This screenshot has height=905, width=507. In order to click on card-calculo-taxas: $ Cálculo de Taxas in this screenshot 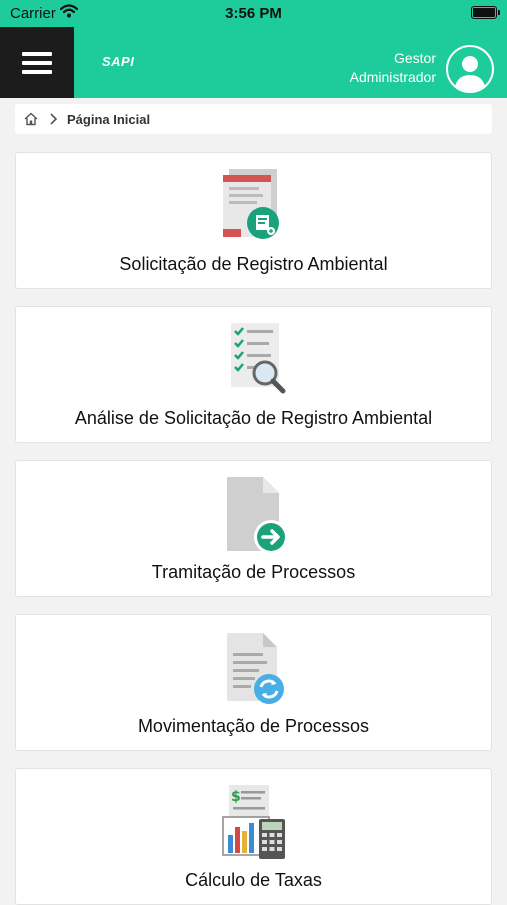, I will do `click(253, 836)`.